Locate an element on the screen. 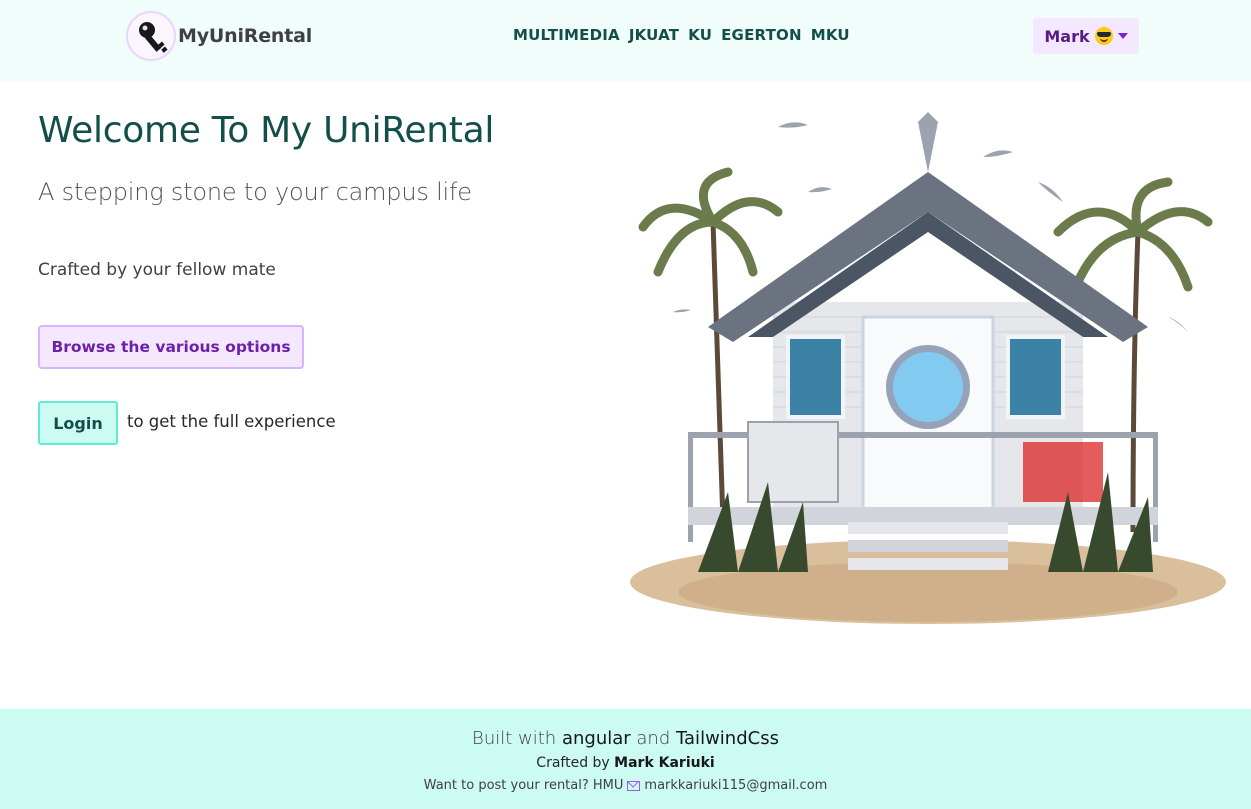 The width and height of the screenshot is (1251, 809). crafted-by-line: Crafted by Mark Kariuki is located at coordinates (625, 763).